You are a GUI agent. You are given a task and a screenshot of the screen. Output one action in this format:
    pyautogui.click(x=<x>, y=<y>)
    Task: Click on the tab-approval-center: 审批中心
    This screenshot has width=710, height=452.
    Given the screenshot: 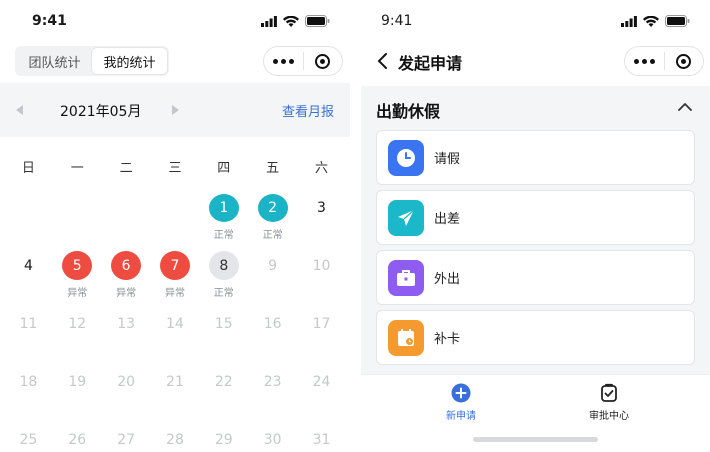 What is the action you would take?
    pyautogui.click(x=609, y=402)
    